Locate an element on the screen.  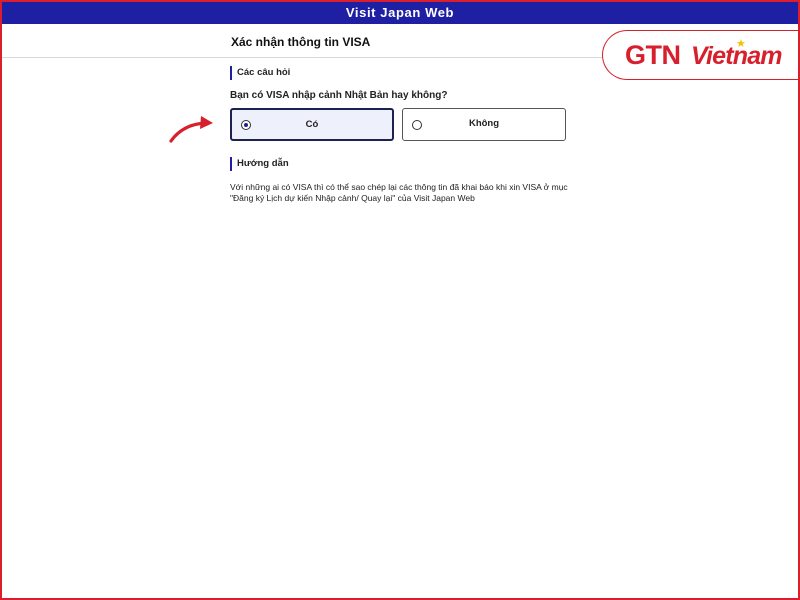
questions-section-label: Các câu hỏi is located at coordinates (260, 73).